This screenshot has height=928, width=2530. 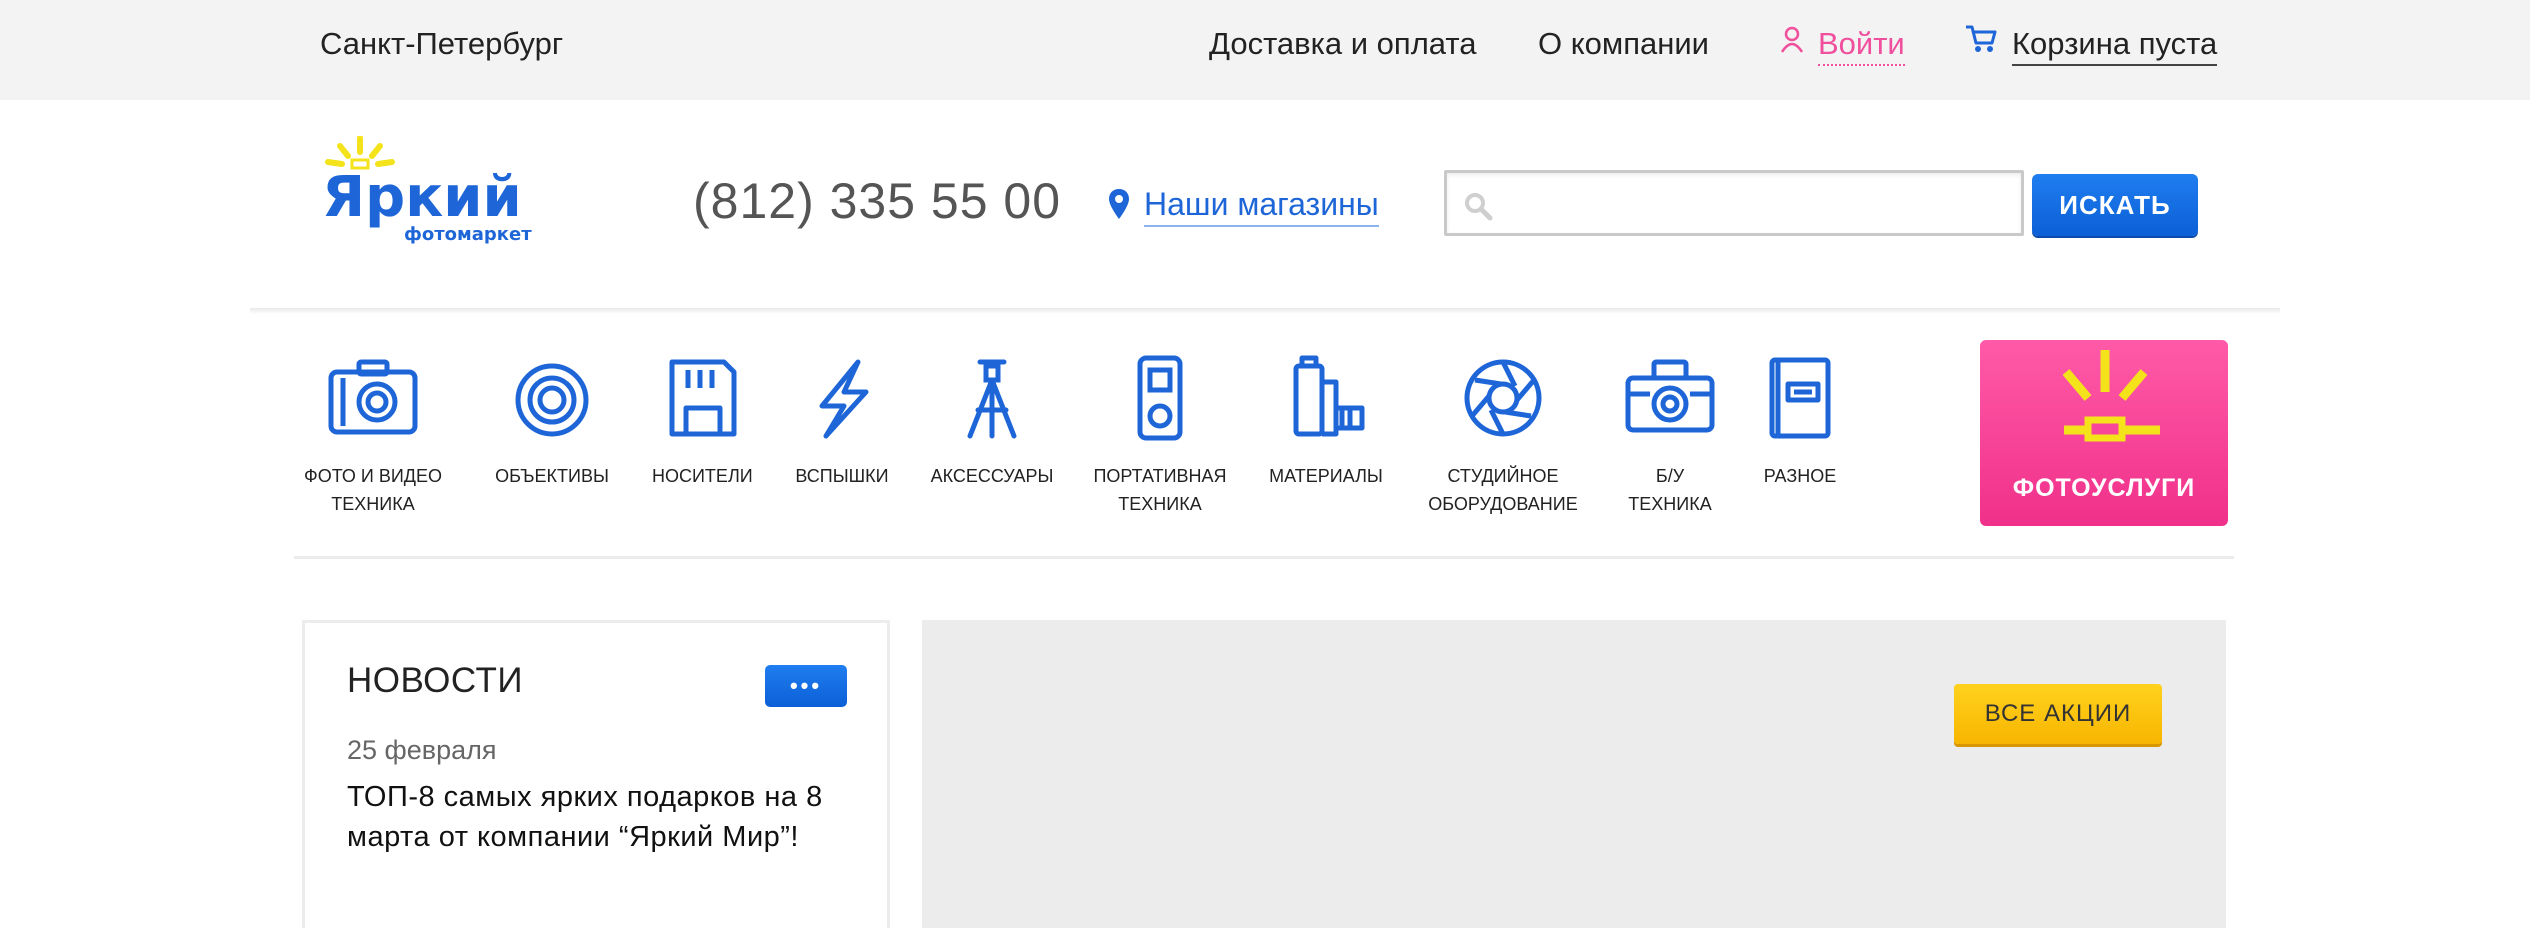 What do you see at coordinates (468, 234) in the screenshot?
I see `logo-subtext: фотомаркет` at bounding box center [468, 234].